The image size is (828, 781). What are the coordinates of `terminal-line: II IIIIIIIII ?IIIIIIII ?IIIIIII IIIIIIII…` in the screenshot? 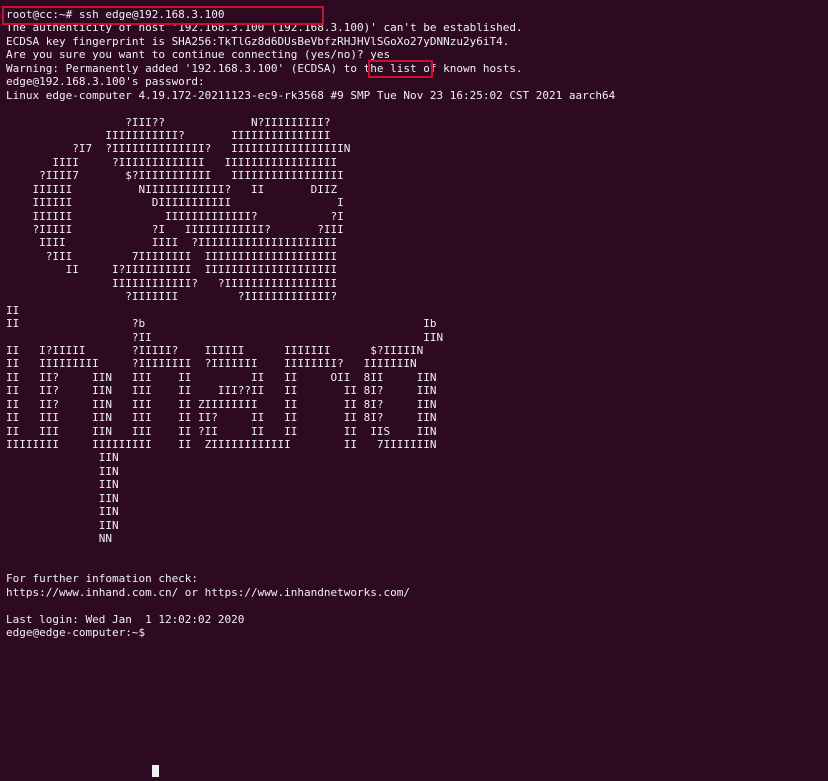 It's located at (211, 364).